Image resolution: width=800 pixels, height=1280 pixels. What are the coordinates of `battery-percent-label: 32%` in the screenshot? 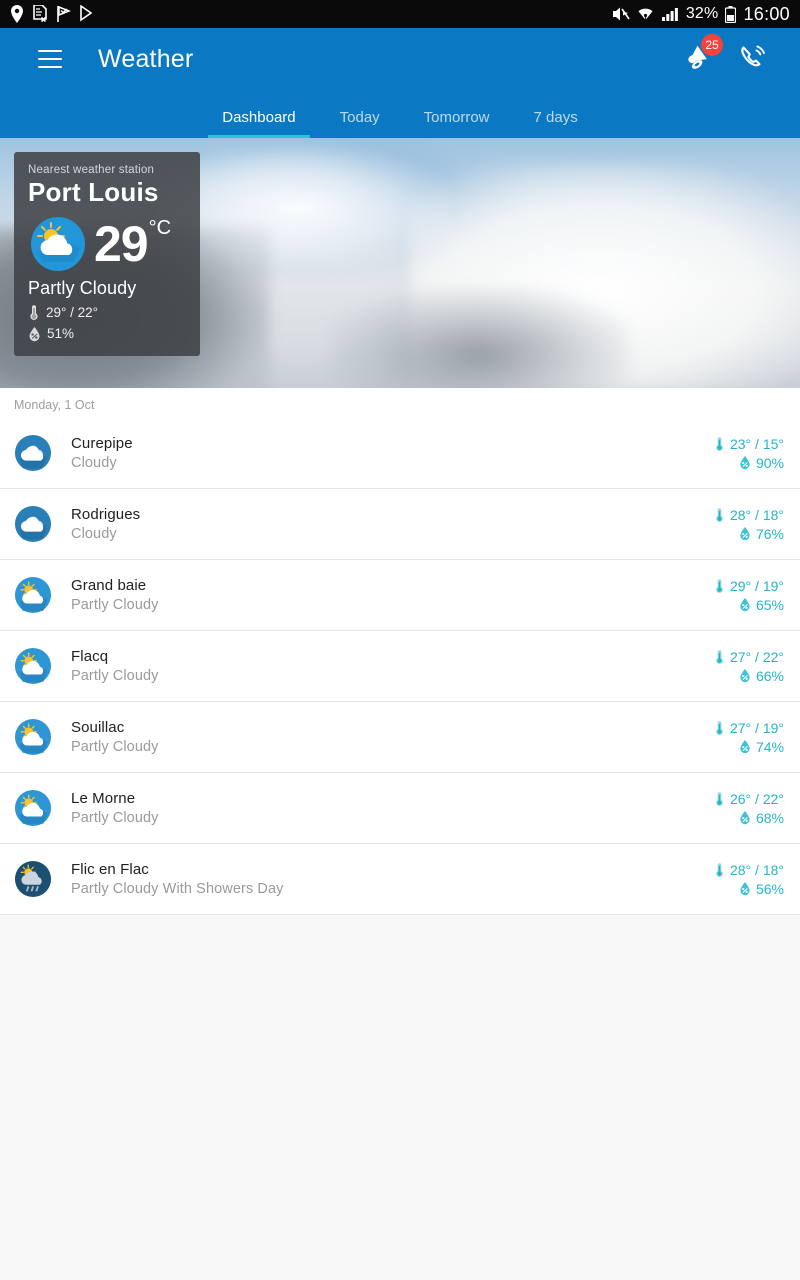 It's located at (702, 13).